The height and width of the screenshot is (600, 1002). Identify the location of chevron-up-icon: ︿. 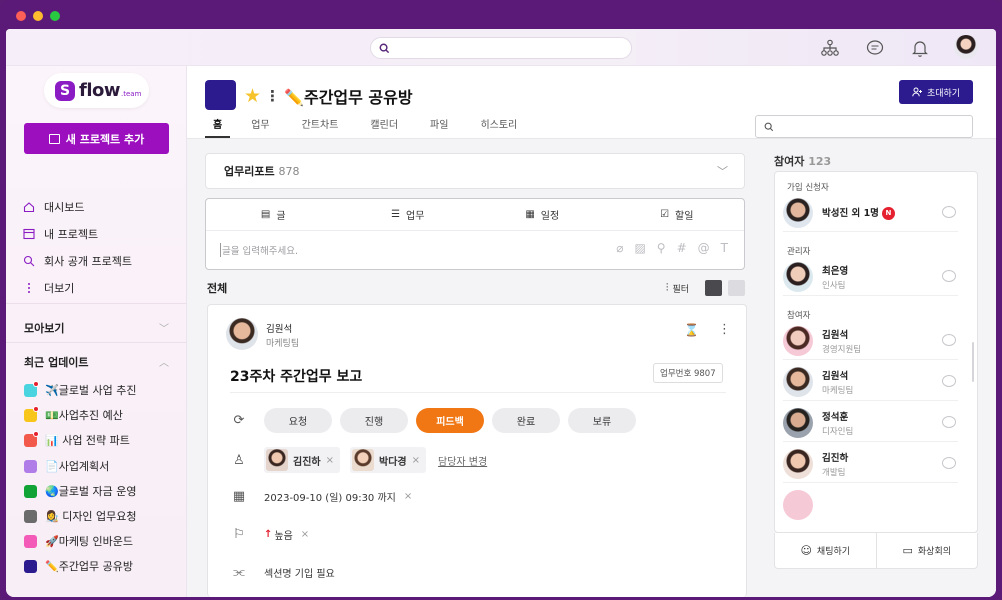
(164, 363).